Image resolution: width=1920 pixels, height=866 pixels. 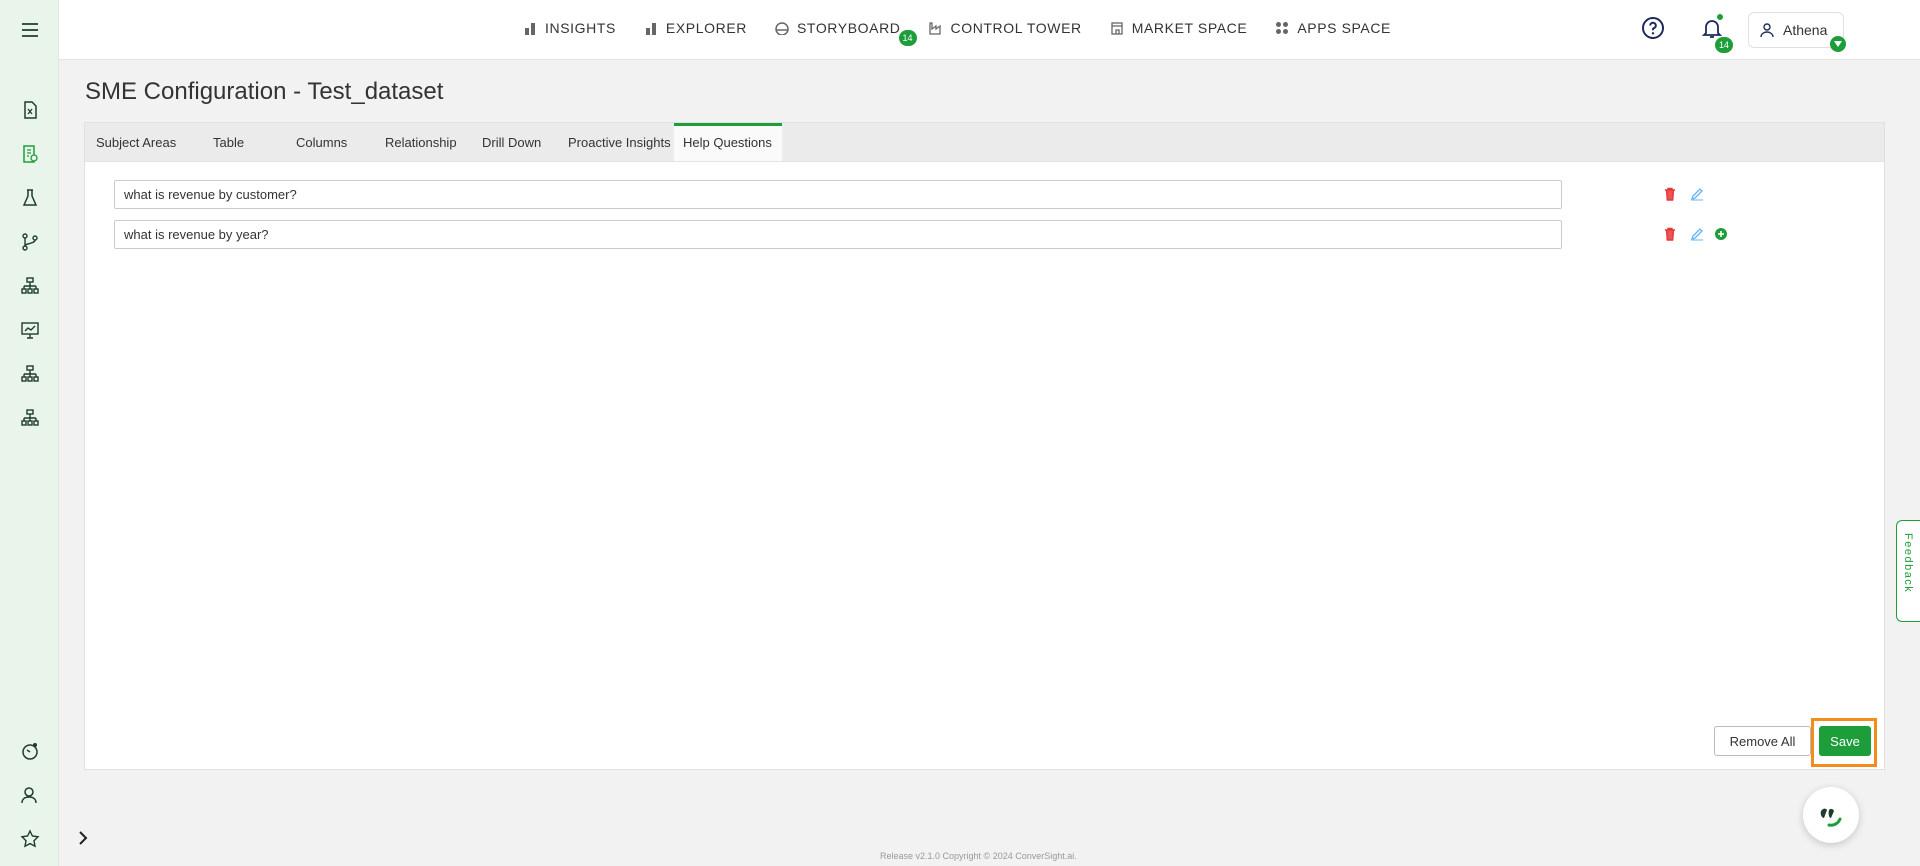 What do you see at coordinates (30, 110) in the screenshot?
I see `formula-document-icon` at bounding box center [30, 110].